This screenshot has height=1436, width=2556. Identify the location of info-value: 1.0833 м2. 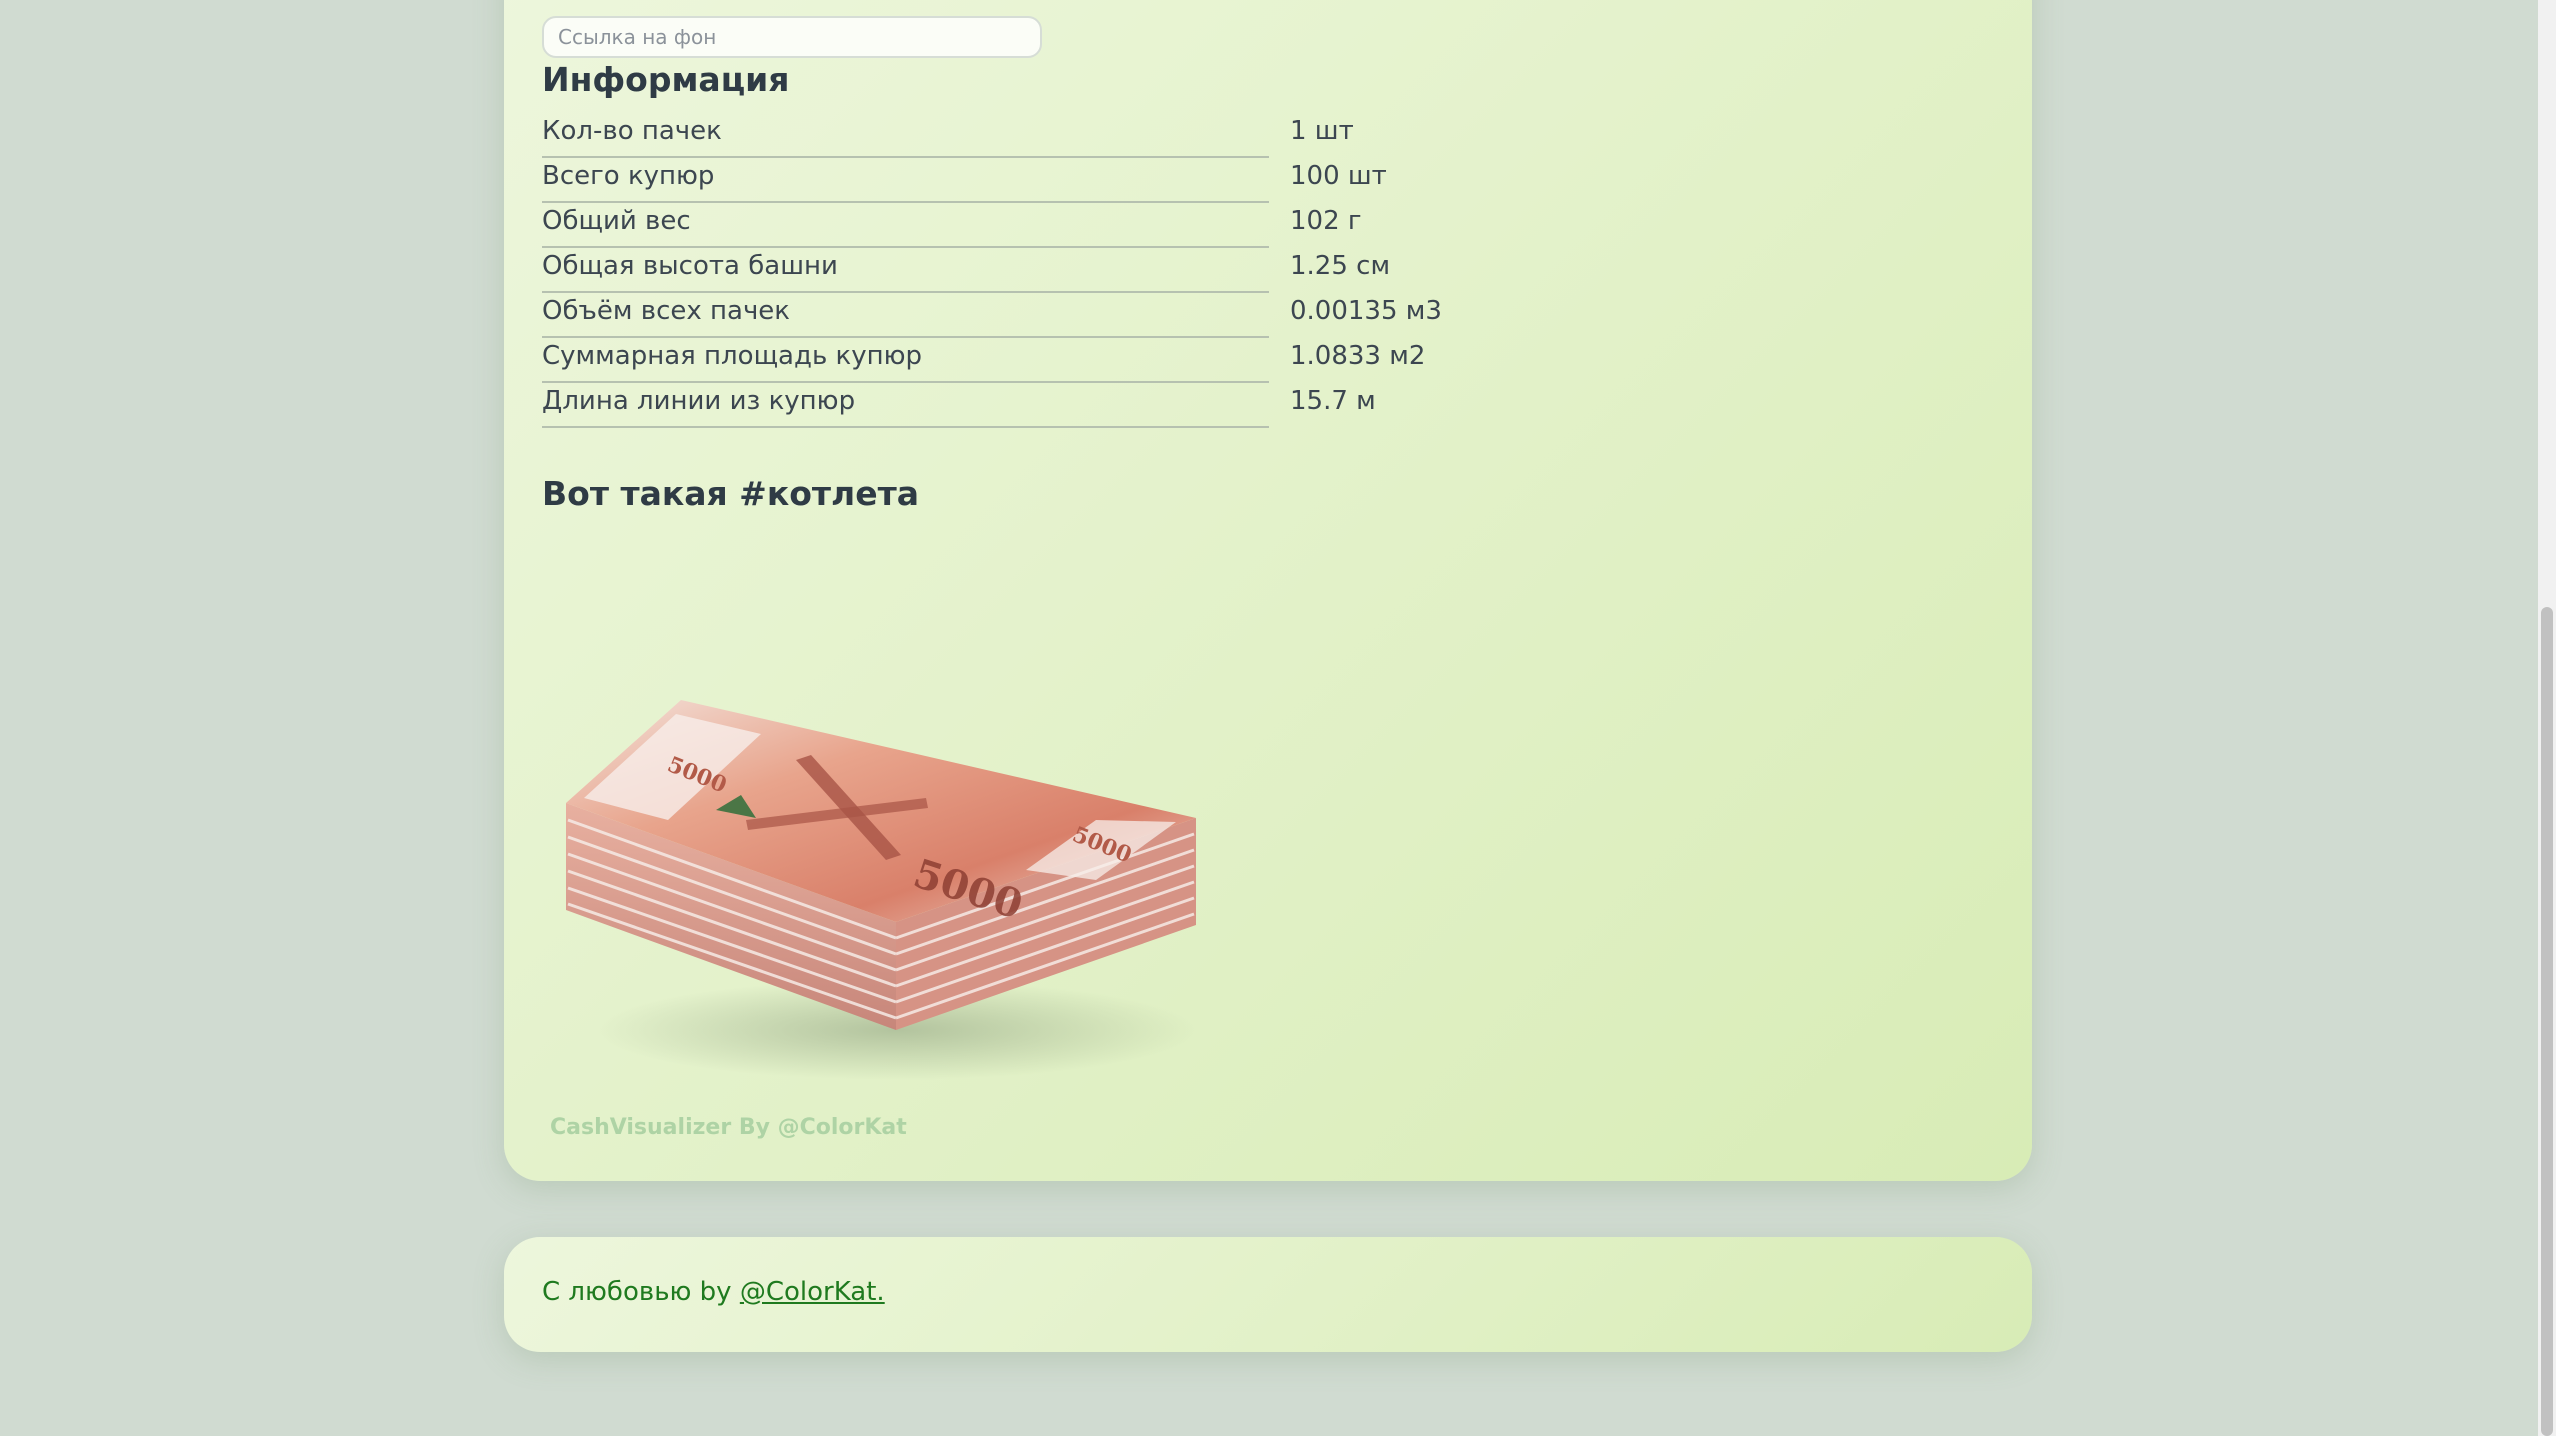
(1358, 356).